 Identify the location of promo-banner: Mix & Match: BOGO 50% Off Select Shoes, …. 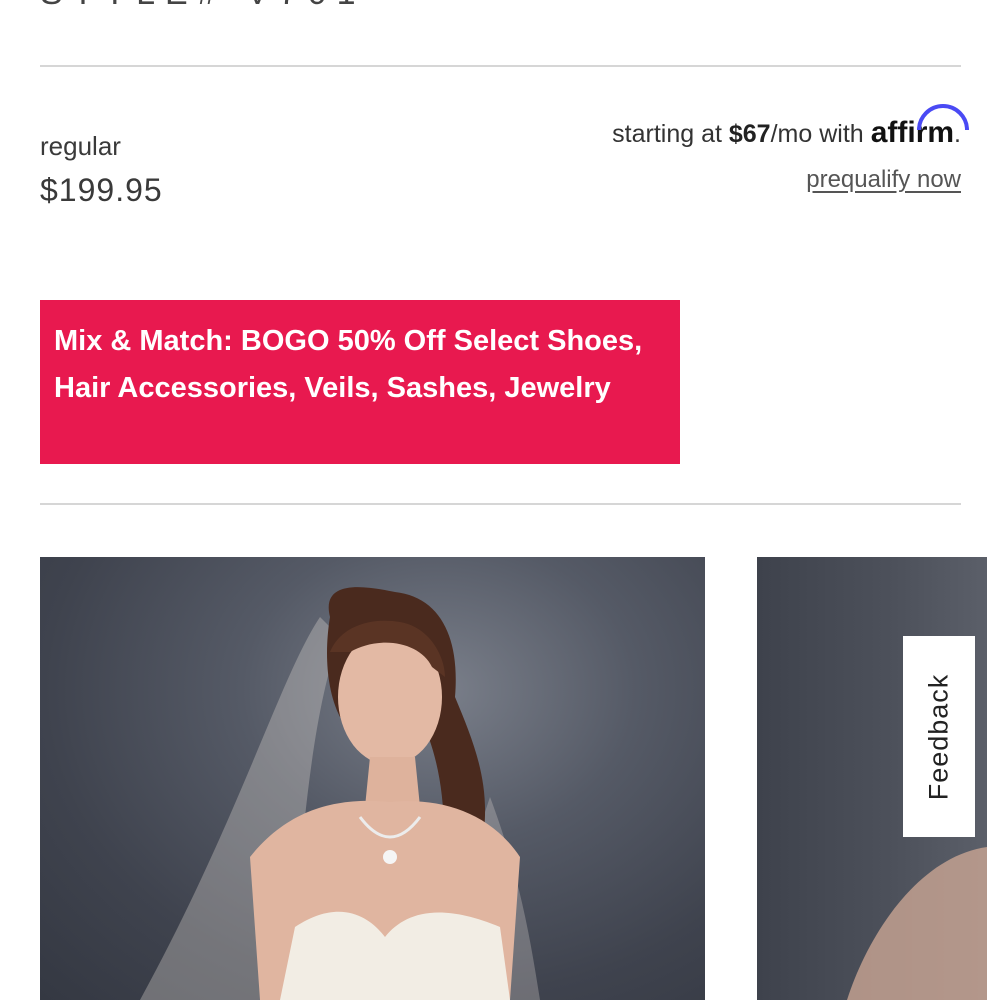
(360, 382).